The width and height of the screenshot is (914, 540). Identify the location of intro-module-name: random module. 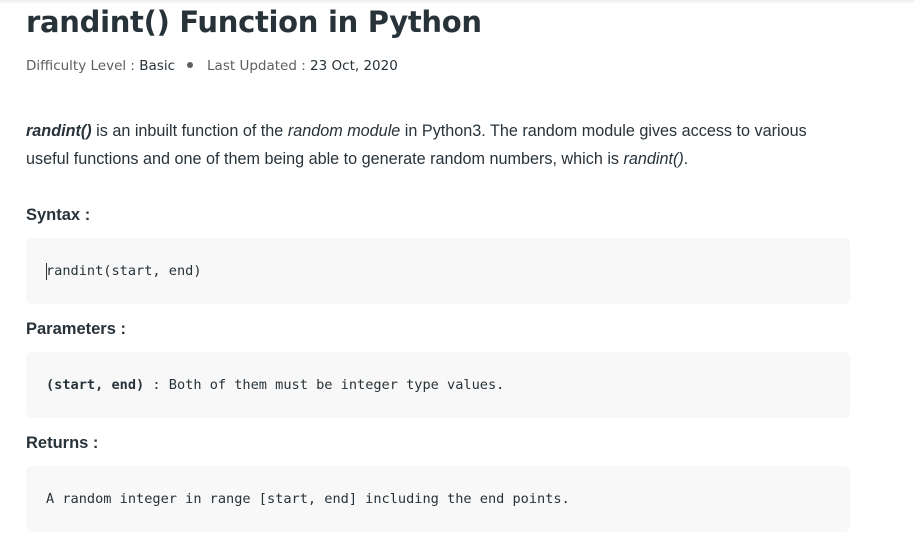
(344, 131).